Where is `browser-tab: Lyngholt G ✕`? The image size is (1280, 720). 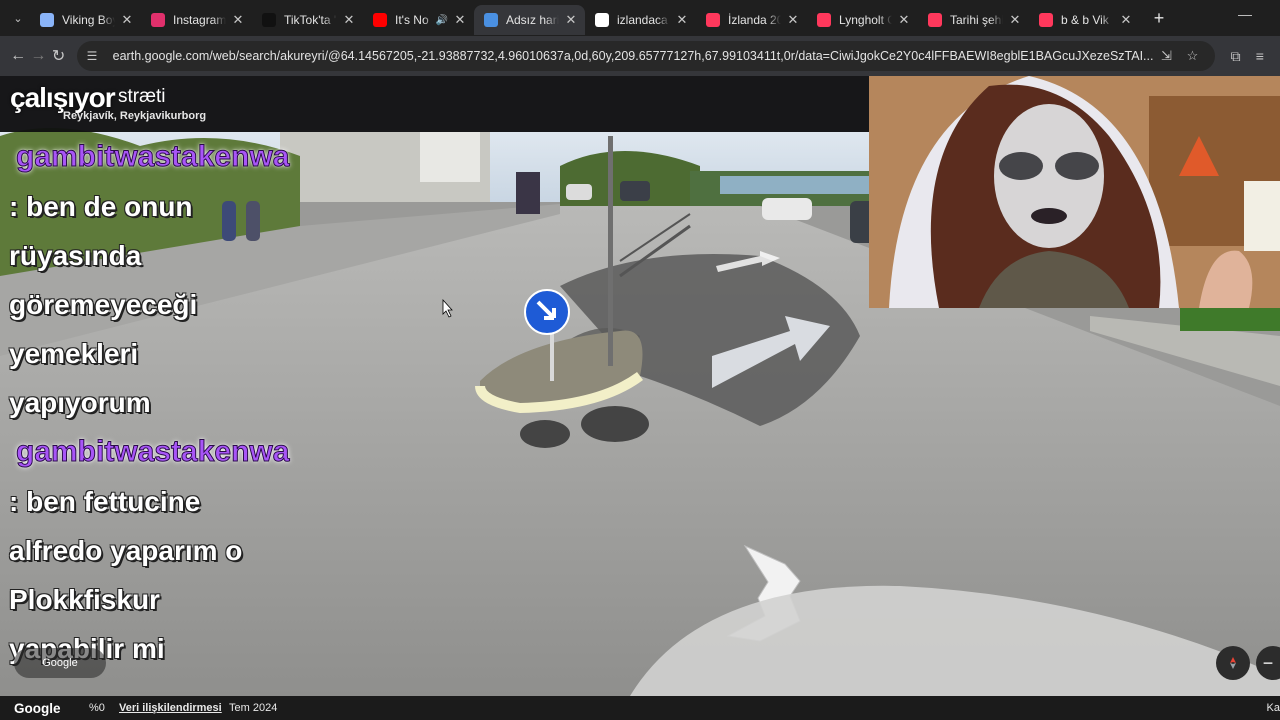 browser-tab: Lyngholt G ✕ is located at coordinates (862, 20).